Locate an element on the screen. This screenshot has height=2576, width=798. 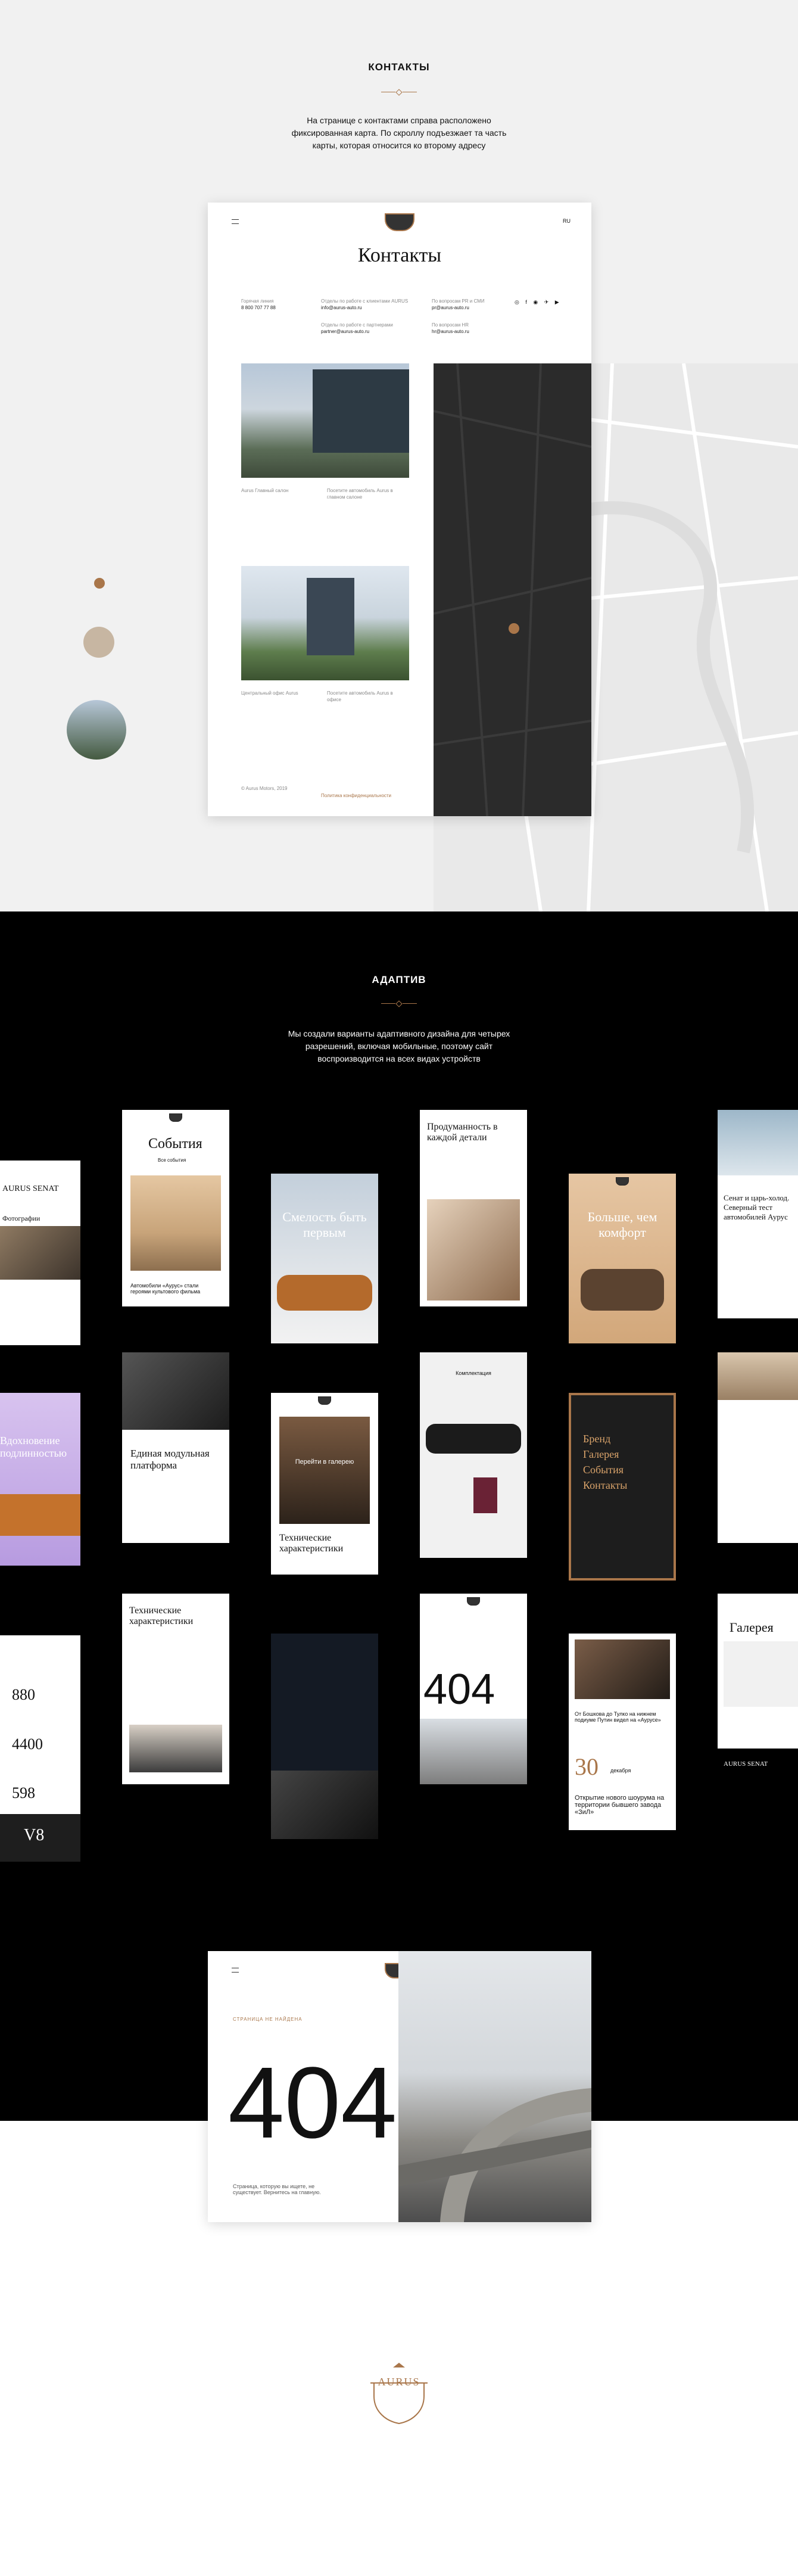
info-hotline: Горячая линия 8 800 707 77 88 is located at coordinates (258, 304).